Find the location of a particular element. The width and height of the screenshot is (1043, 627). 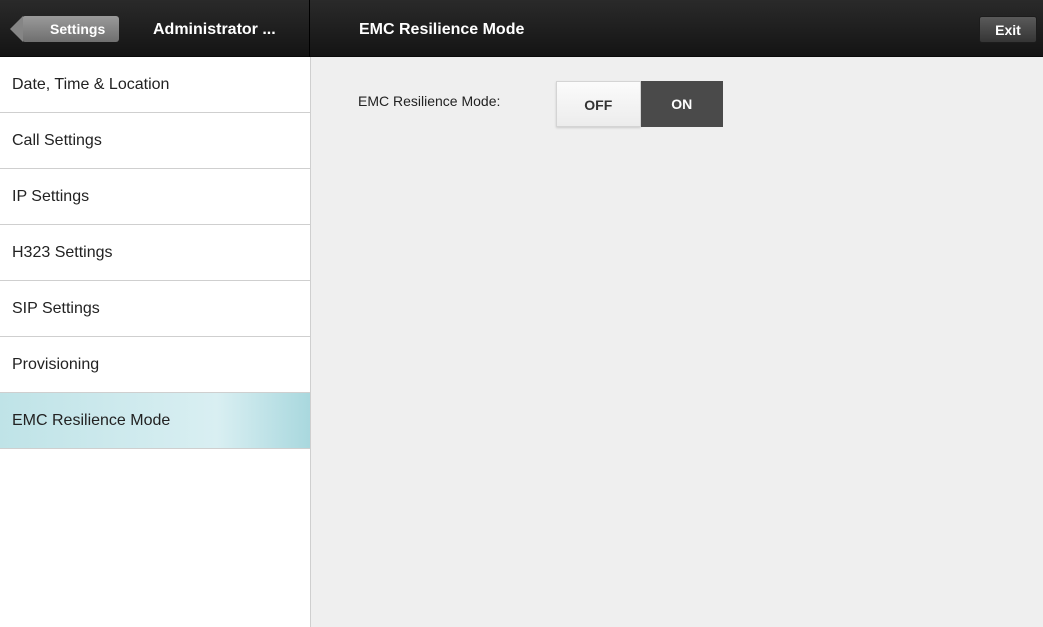

page-title: EMC Resilience Mode is located at coordinates (442, 29).